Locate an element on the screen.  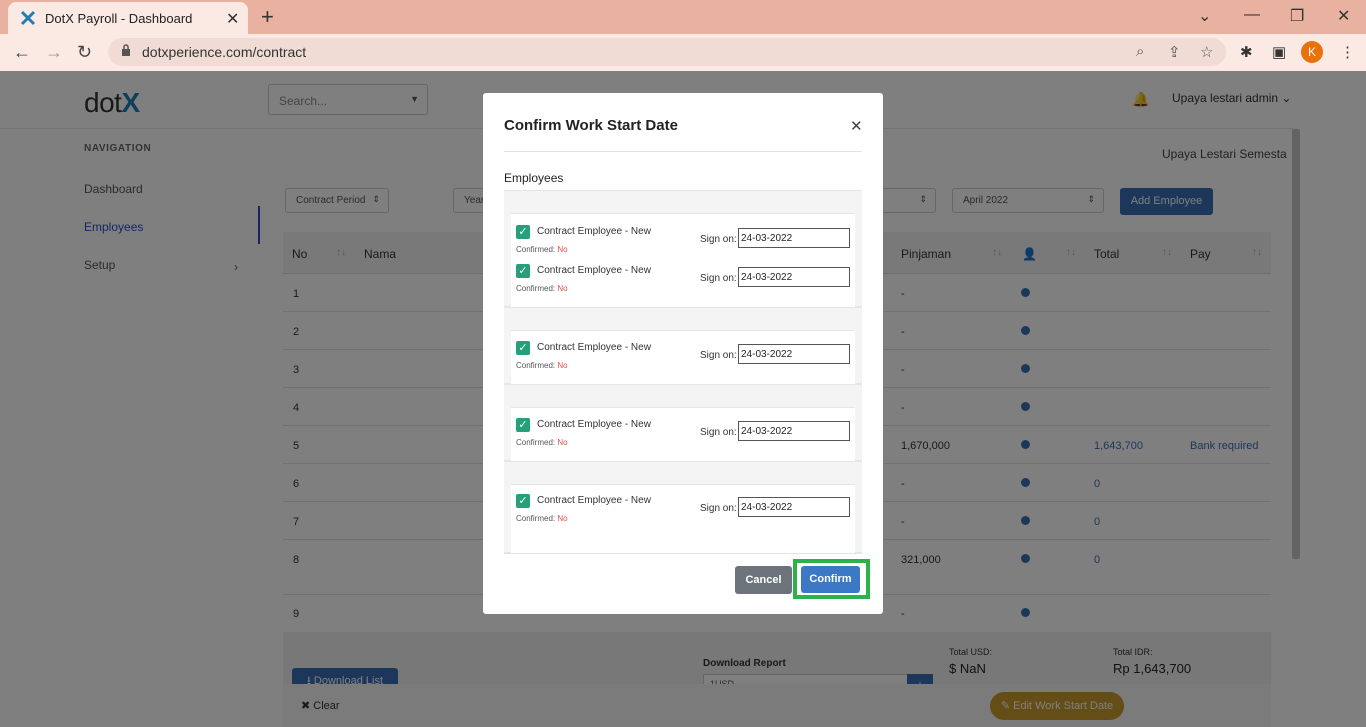
forward-icon: → is located at coordinates (54, 52).